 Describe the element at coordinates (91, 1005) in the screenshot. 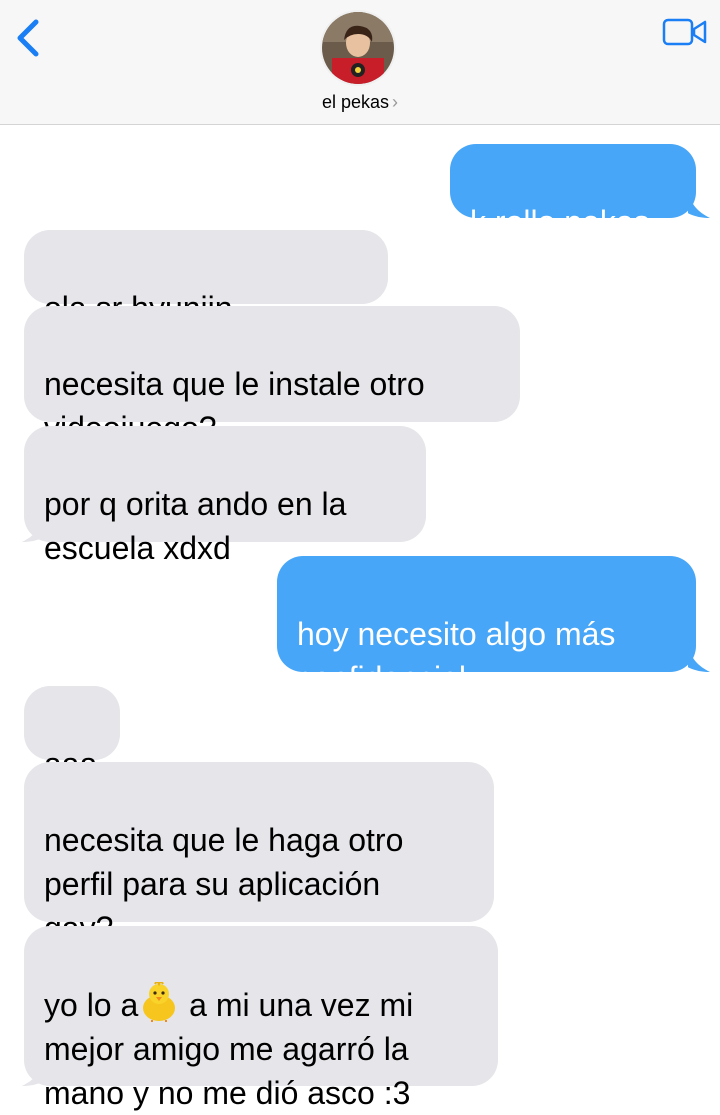

I see `message-text-before: yo lo a` at that location.